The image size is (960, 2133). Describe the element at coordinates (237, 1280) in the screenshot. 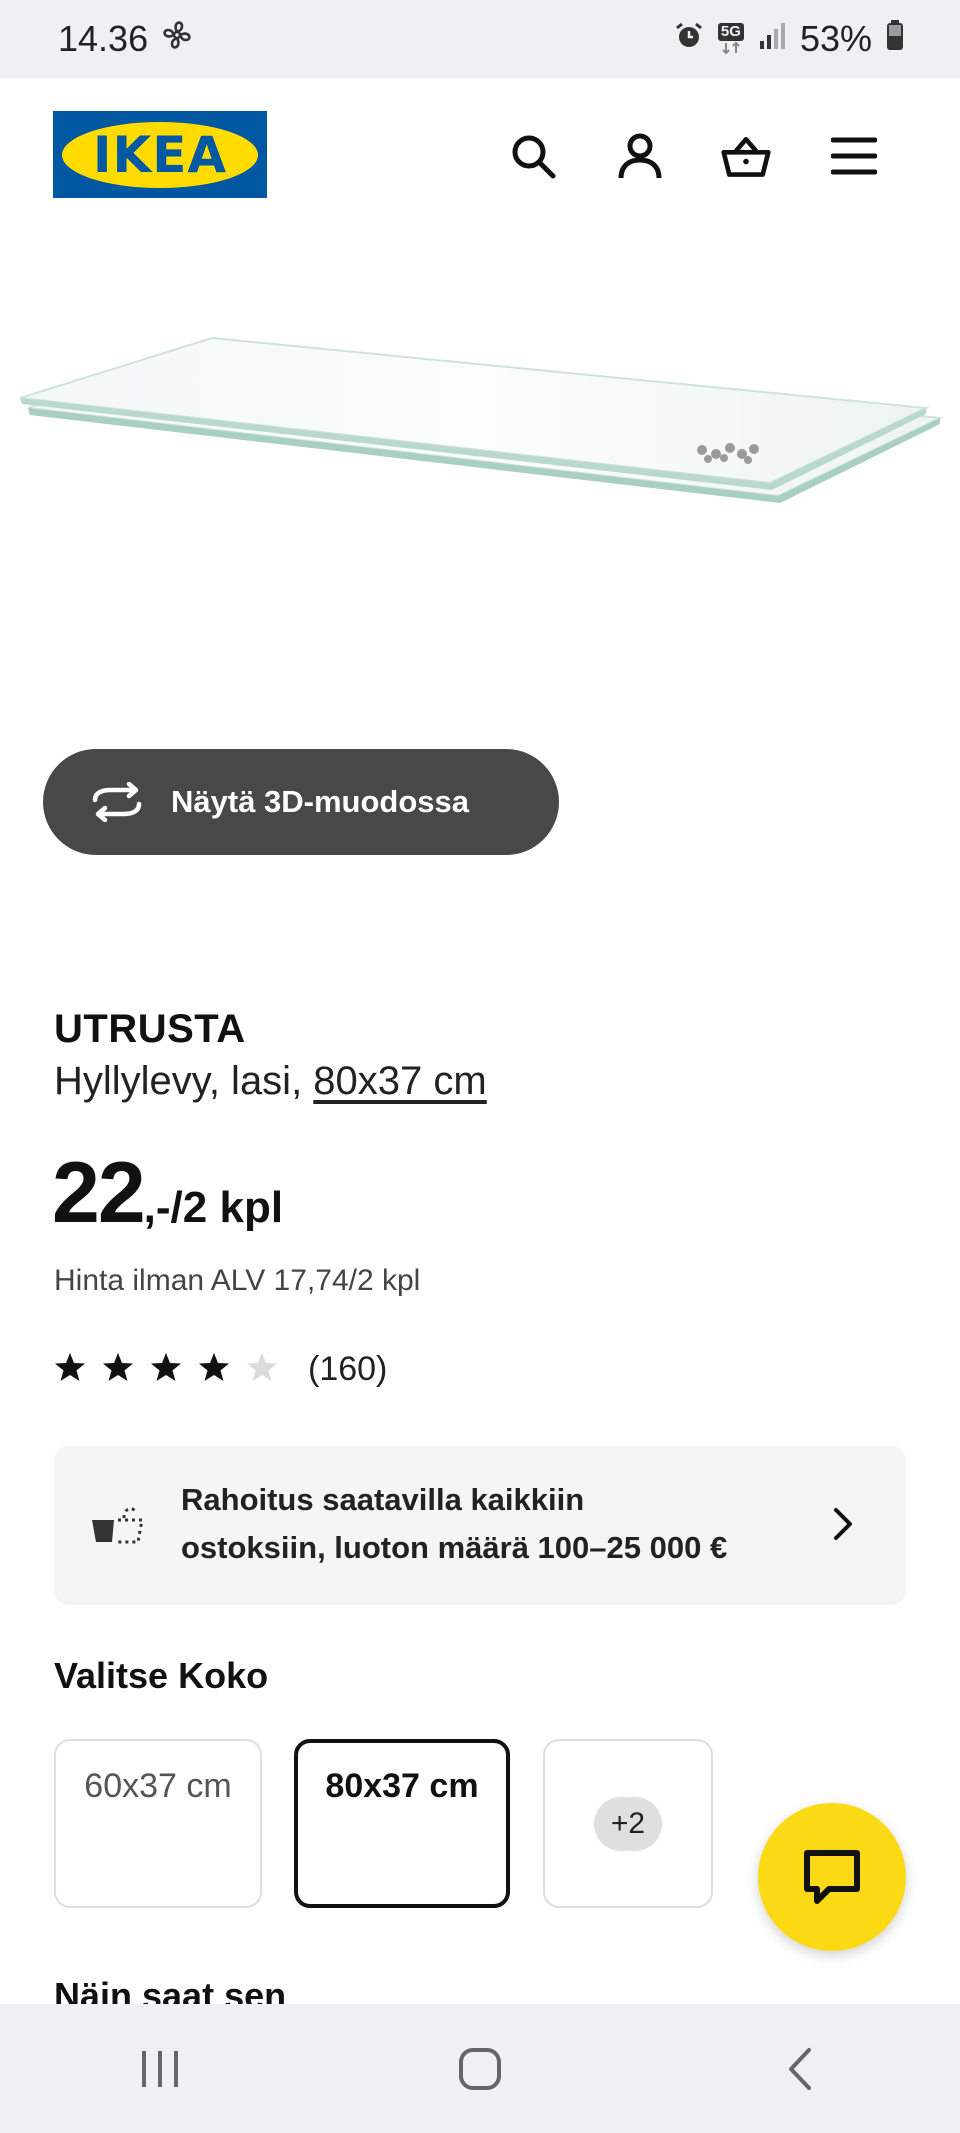

I see `price-without-vat: Hinta ilman ALV 17,74/2 kpl` at that location.